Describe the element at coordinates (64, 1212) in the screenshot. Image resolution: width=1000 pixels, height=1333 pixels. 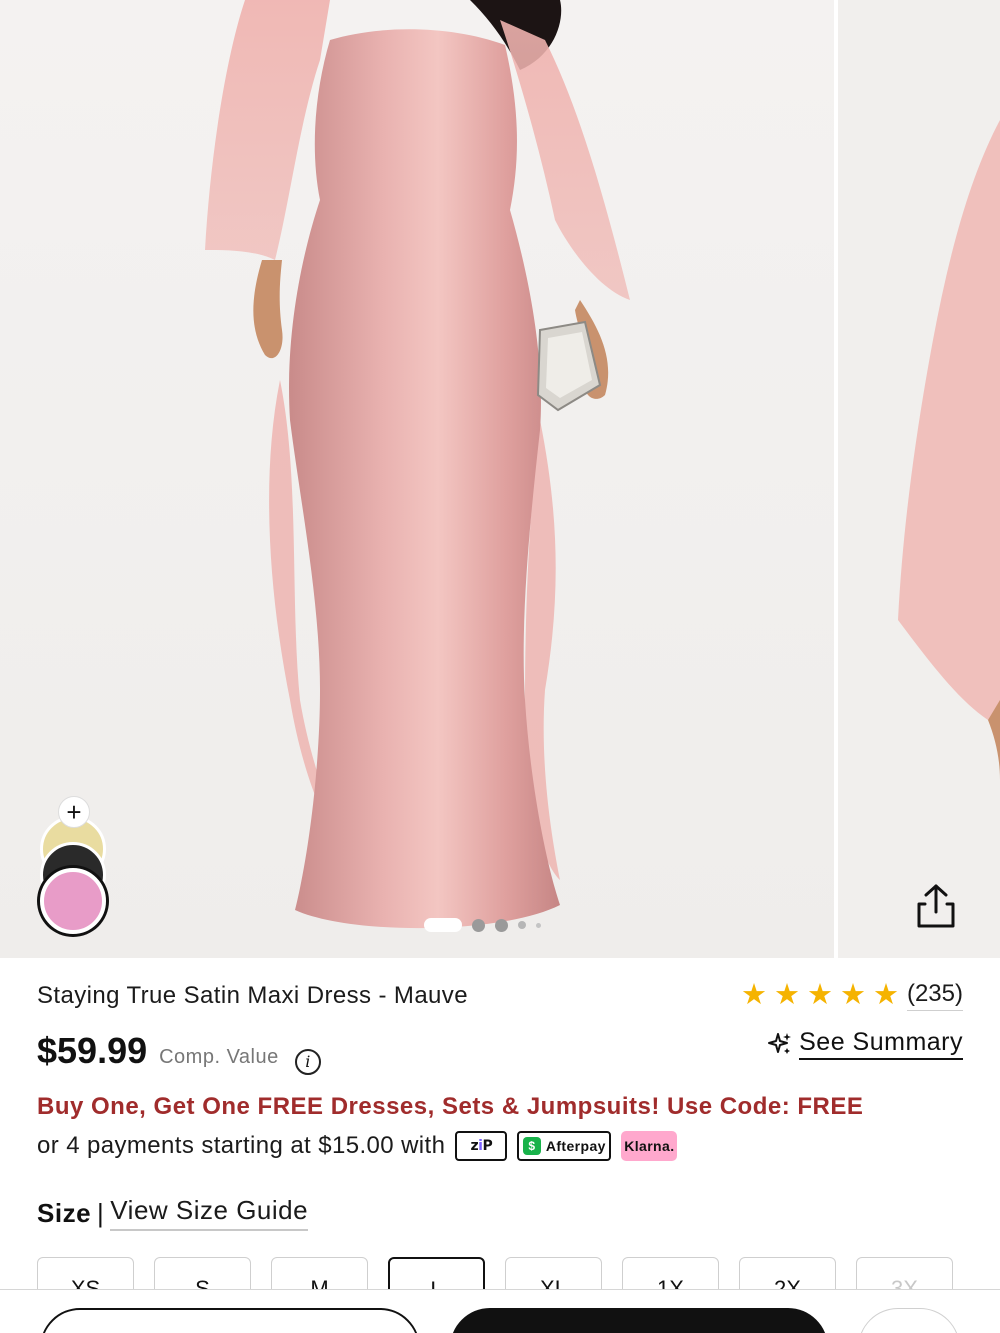
I see `size-label: Size` at that location.